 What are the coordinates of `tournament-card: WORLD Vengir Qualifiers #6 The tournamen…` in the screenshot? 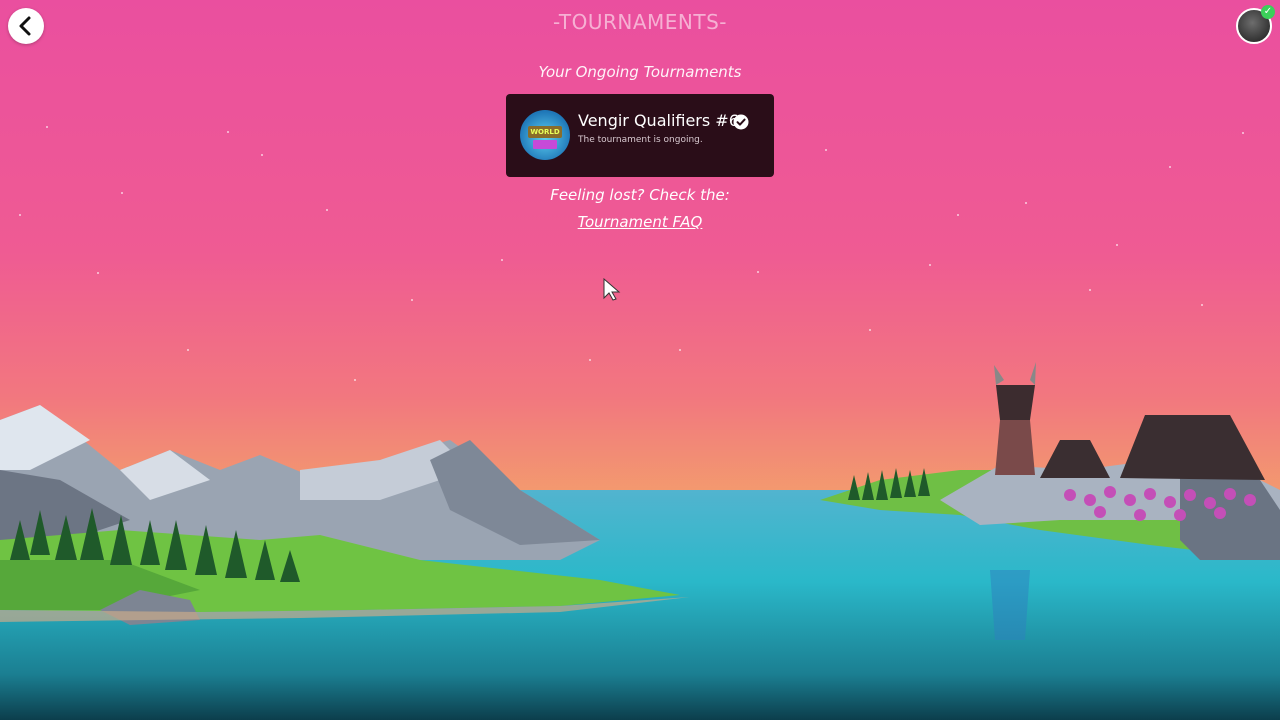 It's located at (640, 135).